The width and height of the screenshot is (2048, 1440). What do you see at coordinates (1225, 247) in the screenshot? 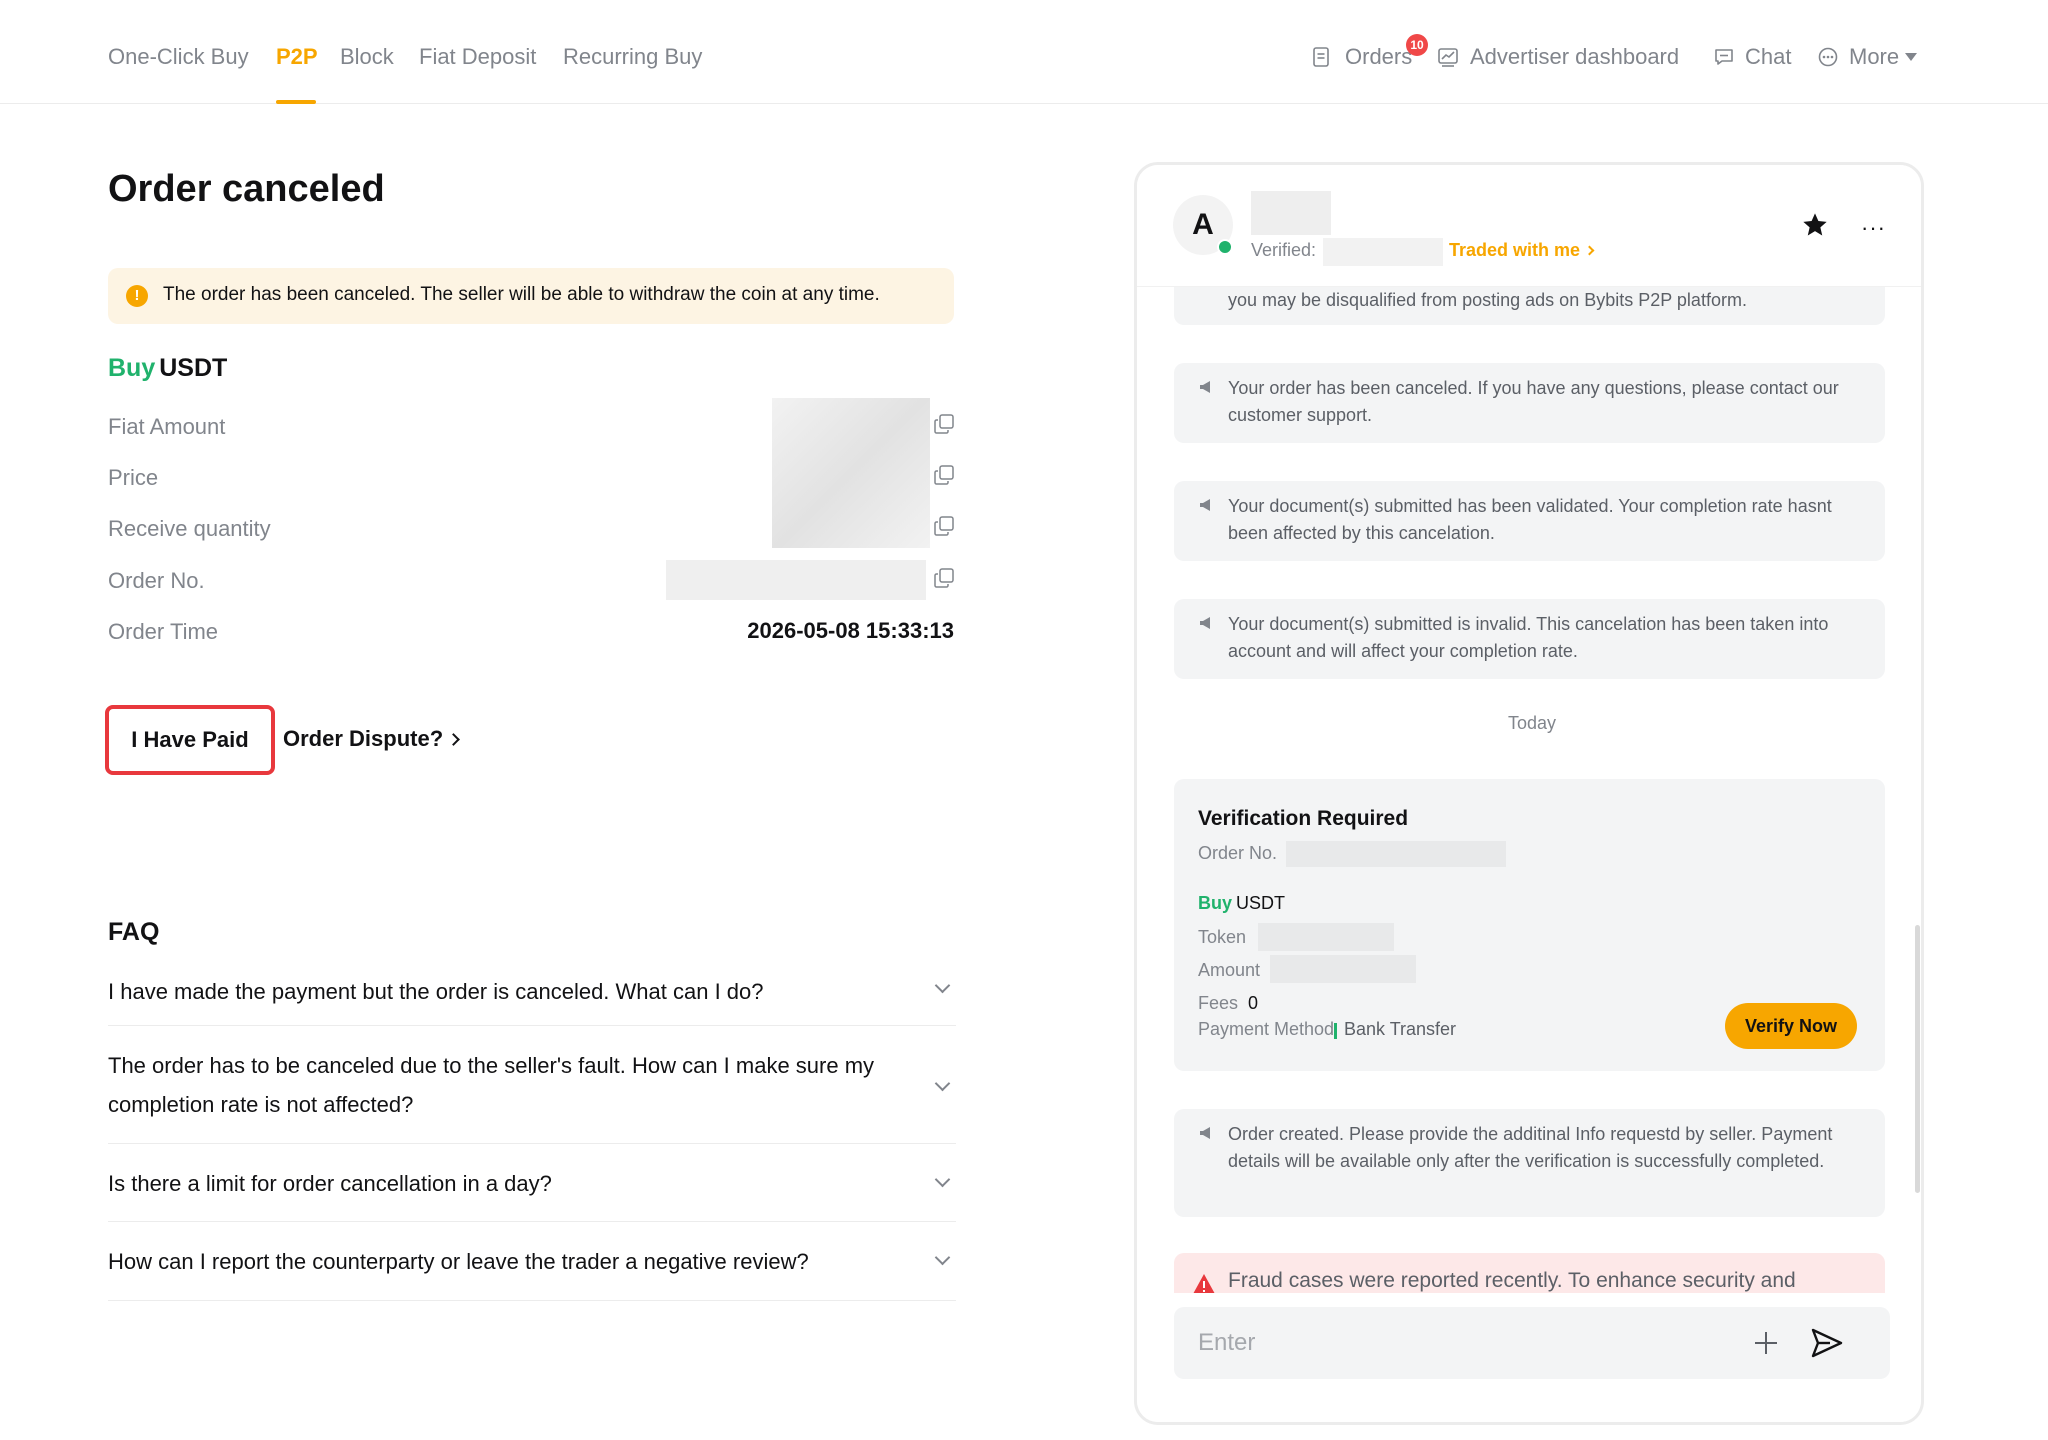
I see `online-status-dot` at bounding box center [1225, 247].